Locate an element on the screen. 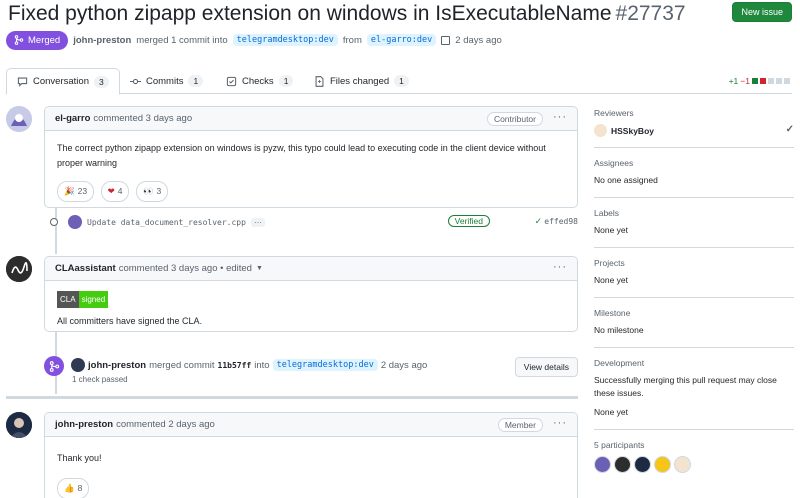  target-branch: telegramdesktop:dev is located at coordinates (285, 40).